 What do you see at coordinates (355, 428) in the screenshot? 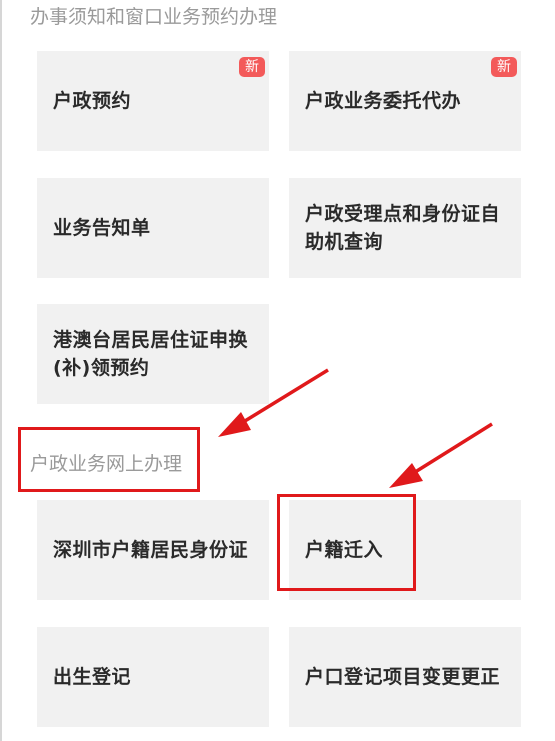
I see `annotation-arrows` at bounding box center [355, 428].